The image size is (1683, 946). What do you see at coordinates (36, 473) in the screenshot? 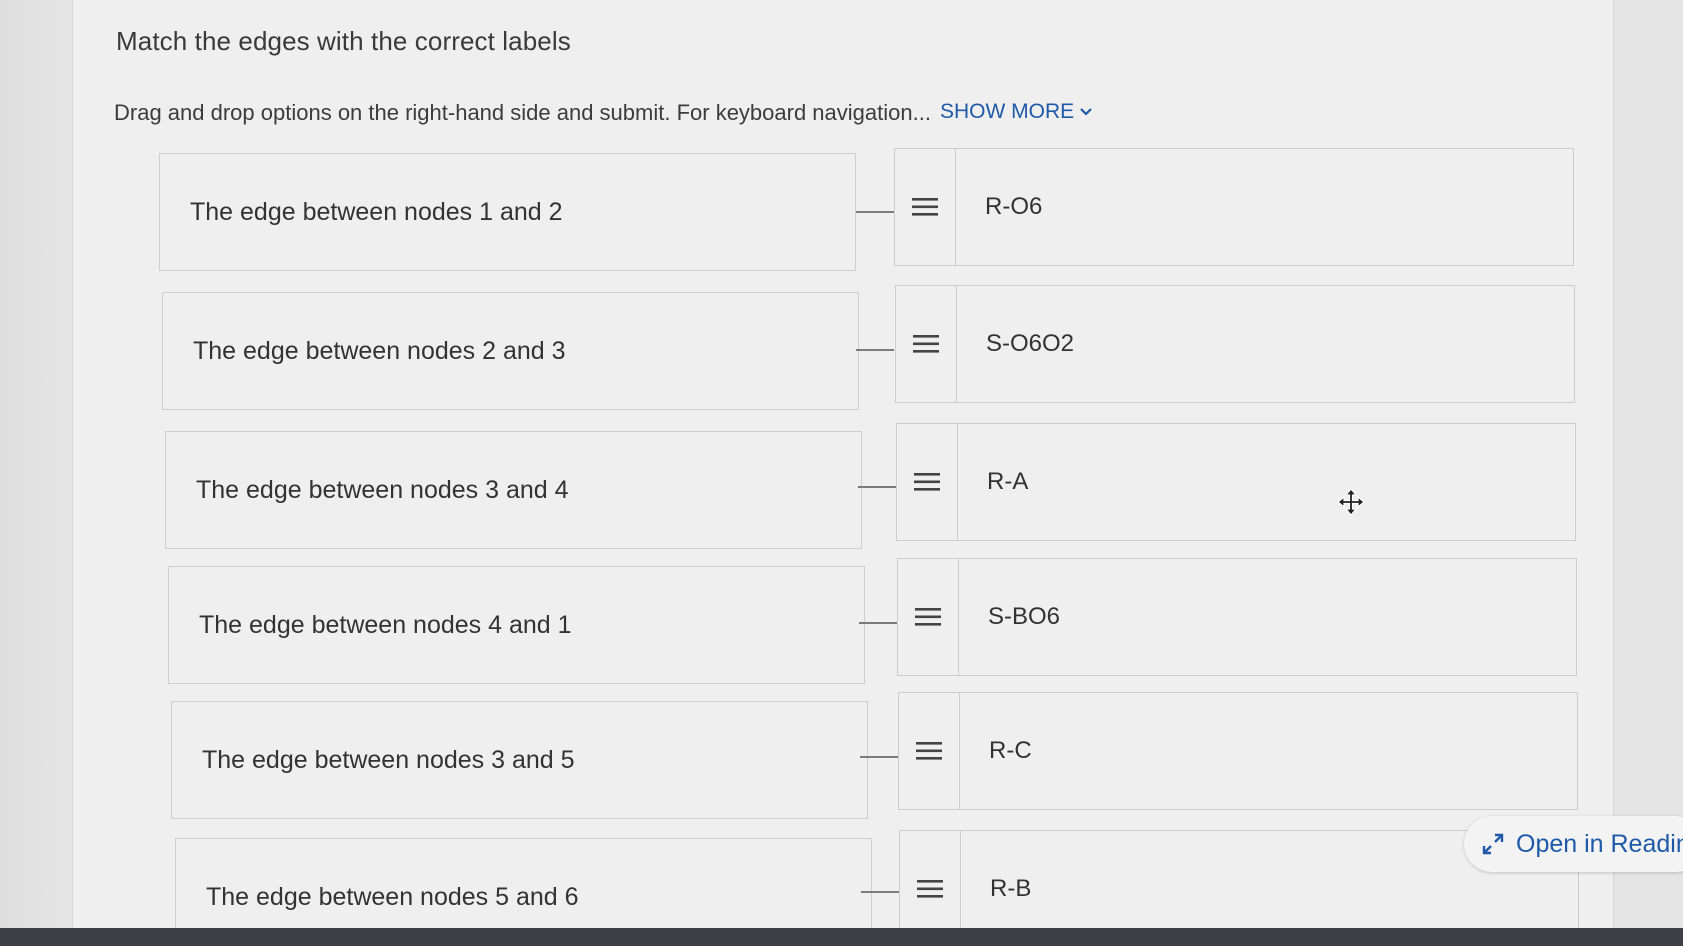
I see `left-margin` at bounding box center [36, 473].